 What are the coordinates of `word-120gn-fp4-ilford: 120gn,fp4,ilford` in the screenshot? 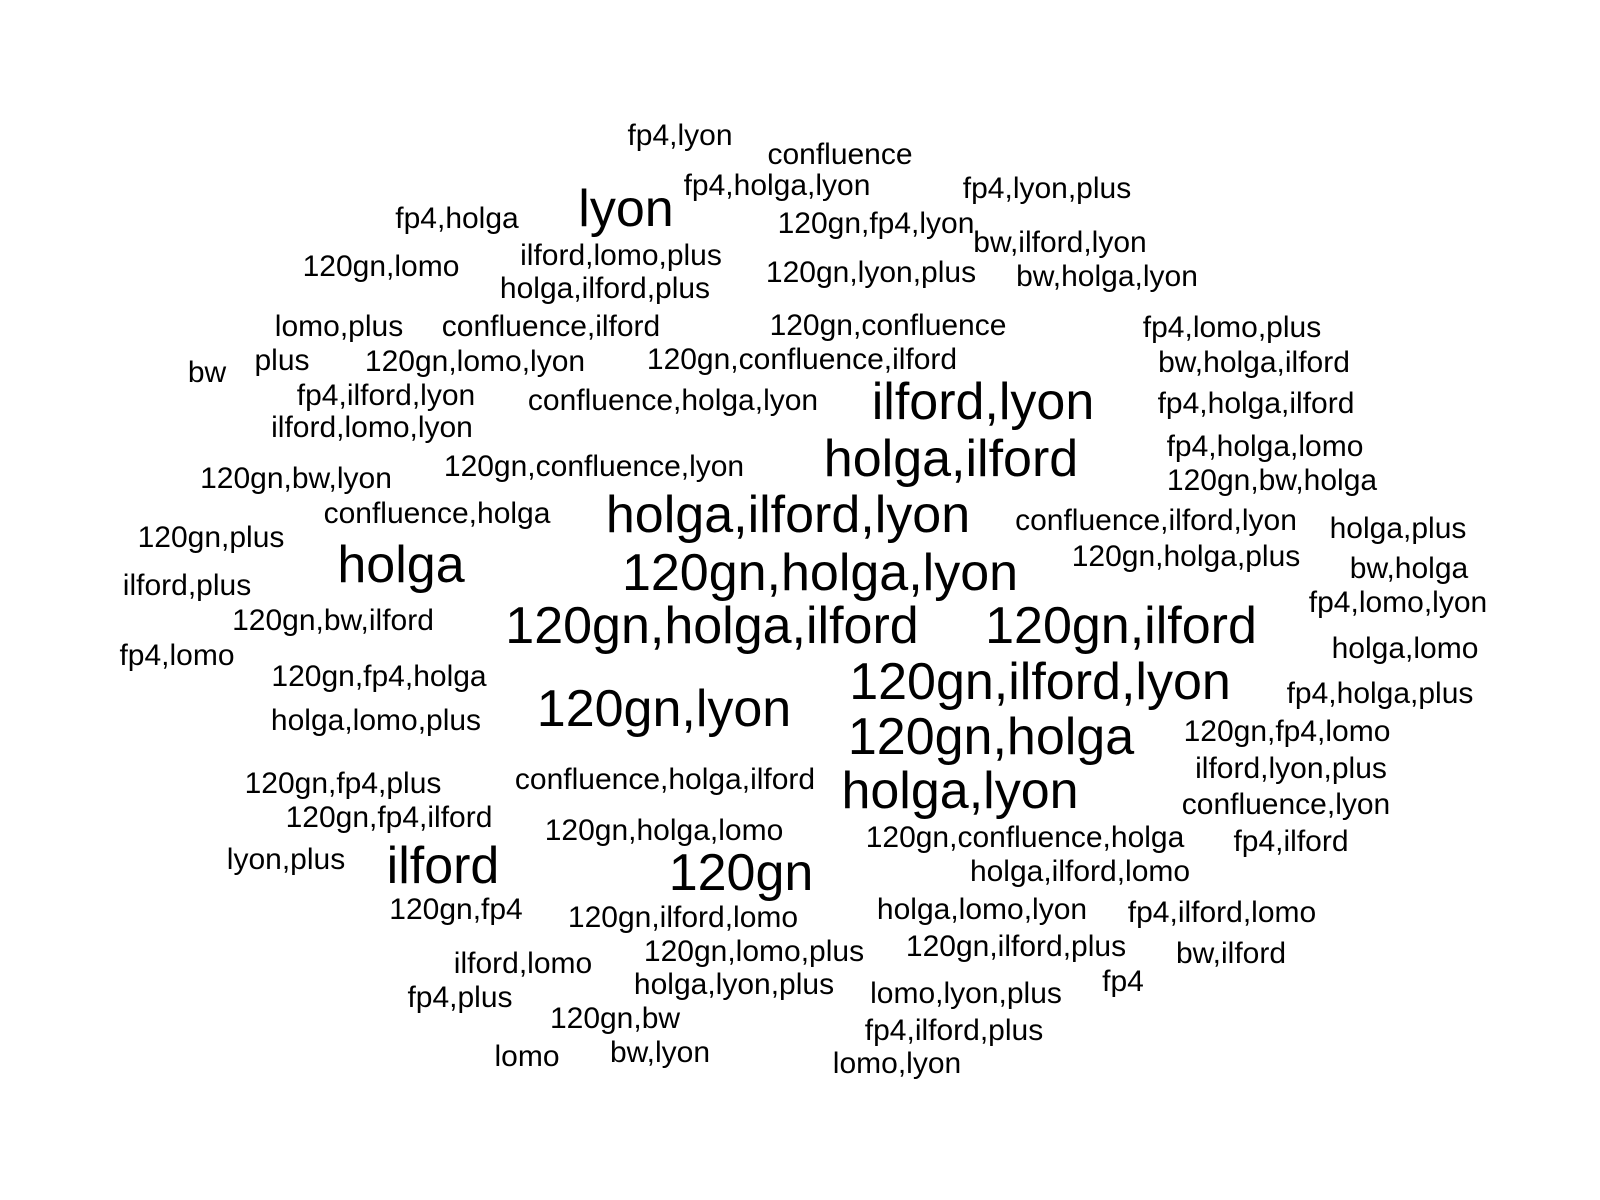 It's located at (389, 817).